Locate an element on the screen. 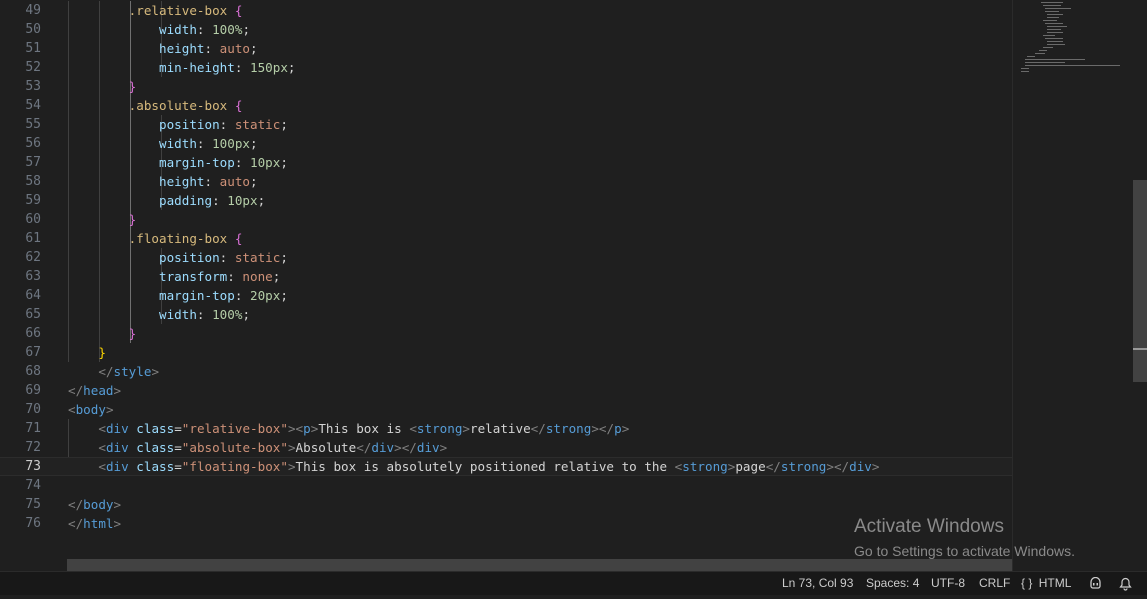 This screenshot has width=1147, height=599. cursor-position: Ln 73, Col 93 is located at coordinates (817, 583).